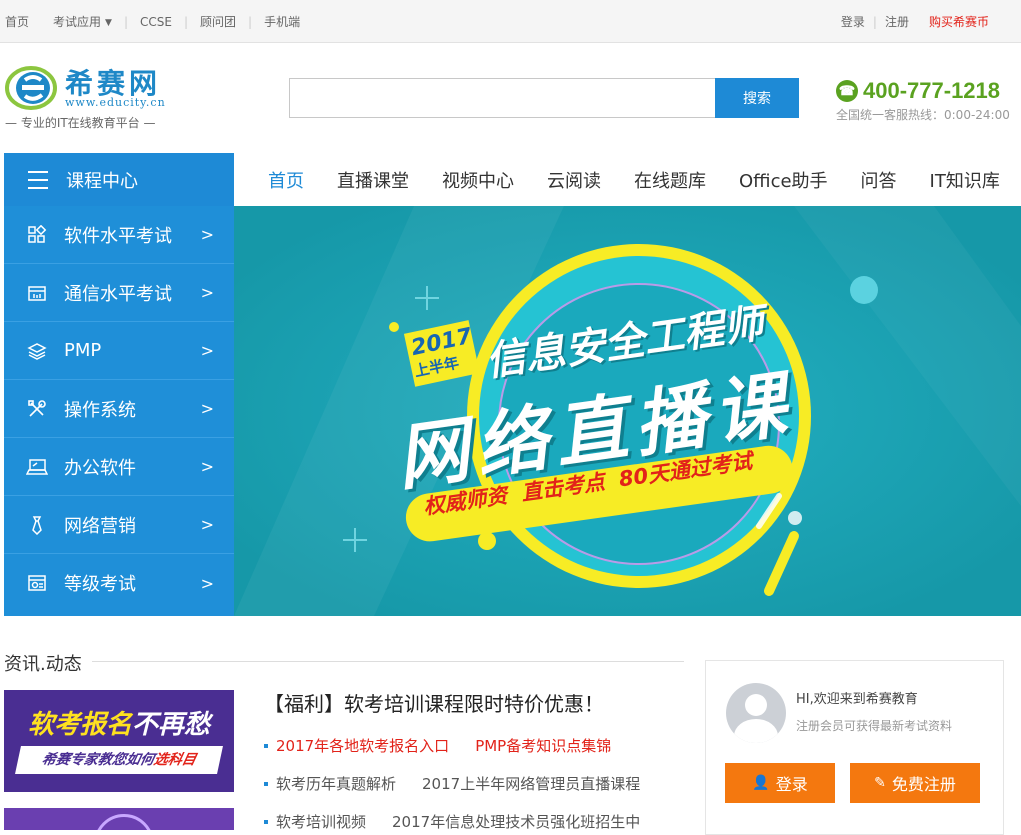 The image size is (1021, 835). Describe the element at coordinates (38, 179) in the screenshot. I see `menu-icon` at that location.